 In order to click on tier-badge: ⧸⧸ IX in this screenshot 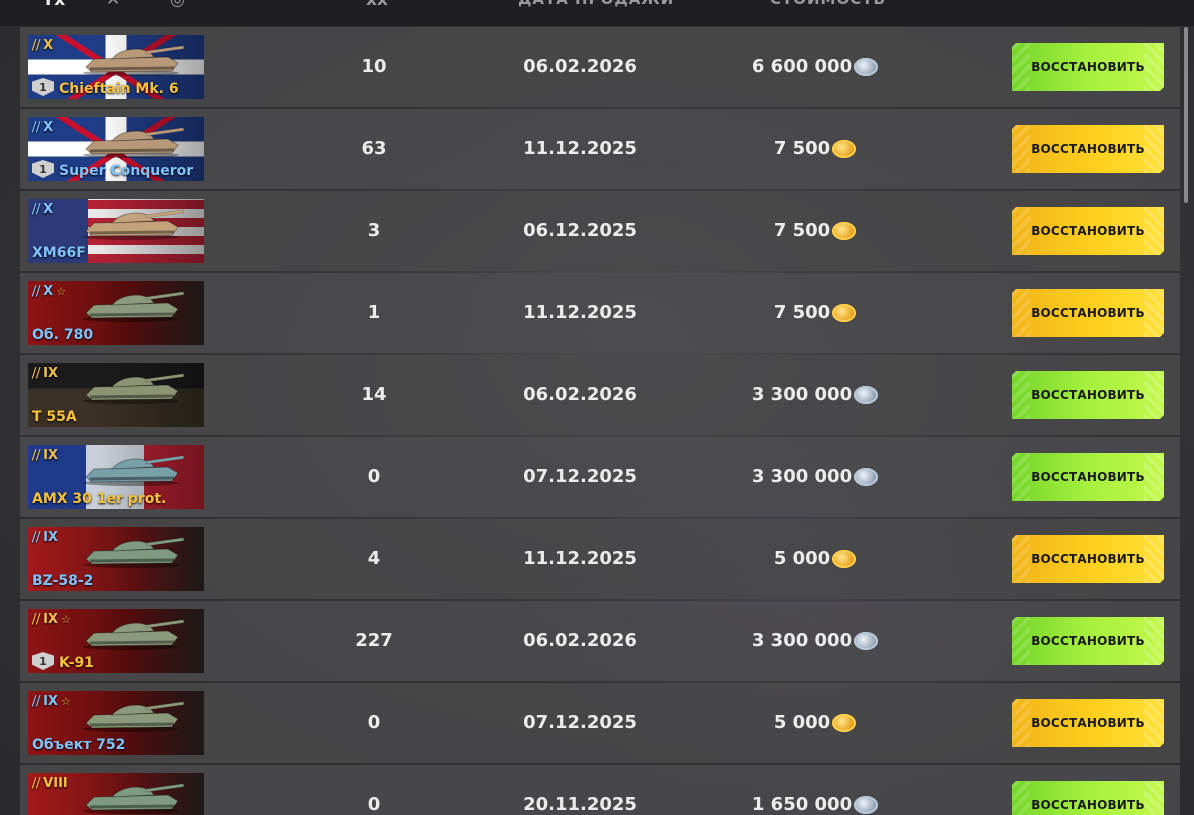, I will do `click(45, 373)`.